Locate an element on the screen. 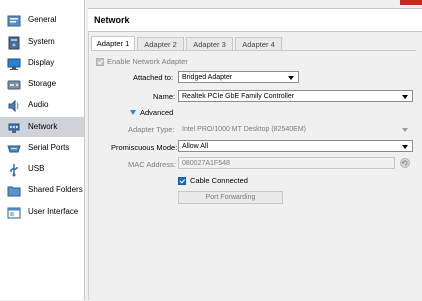  name-label: Name: is located at coordinates (164, 96).